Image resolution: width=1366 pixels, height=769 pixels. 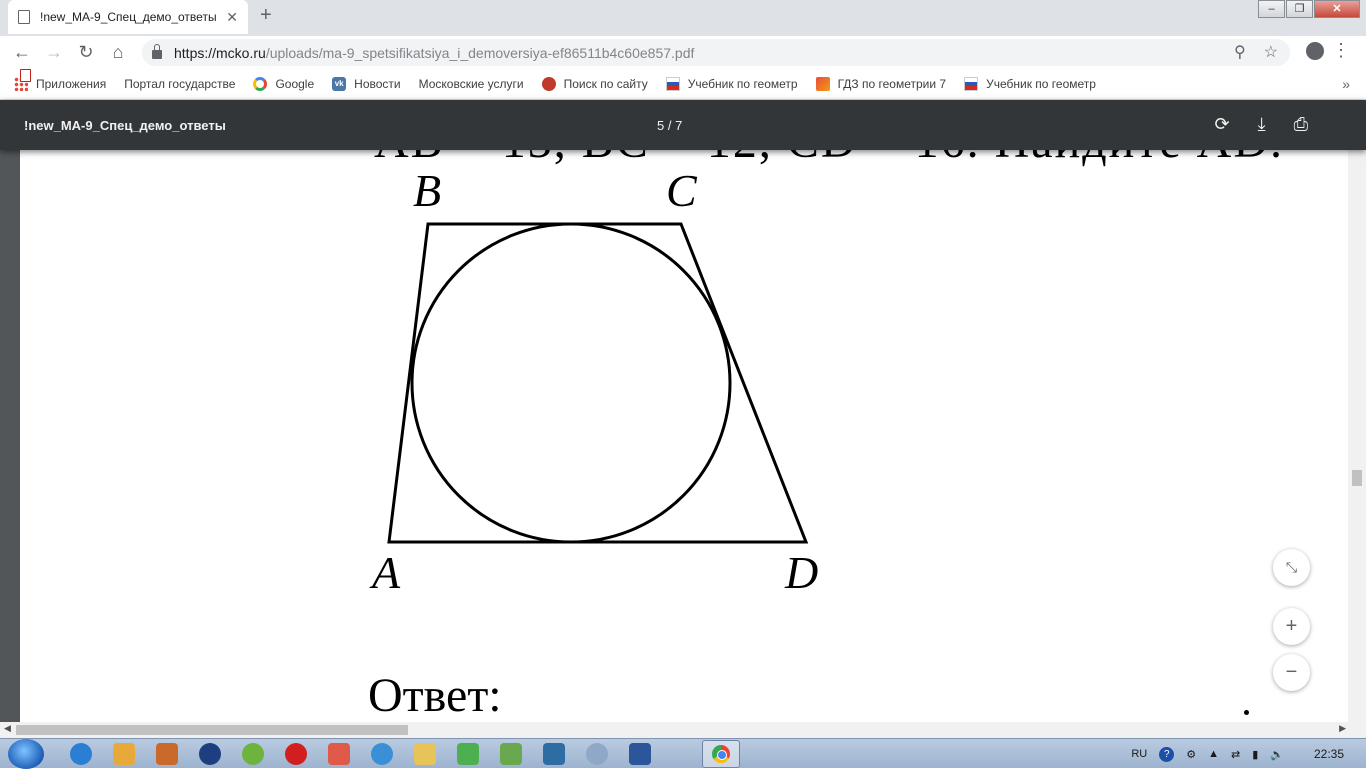 What do you see at coordinates (683, 125) in the screenshot?
I see `pdf-toolbar: !new_MA-9_Спец_демо_ответы 5 / 7 ⟳ ⤓ ⎙` at bounding box center [683, 125].